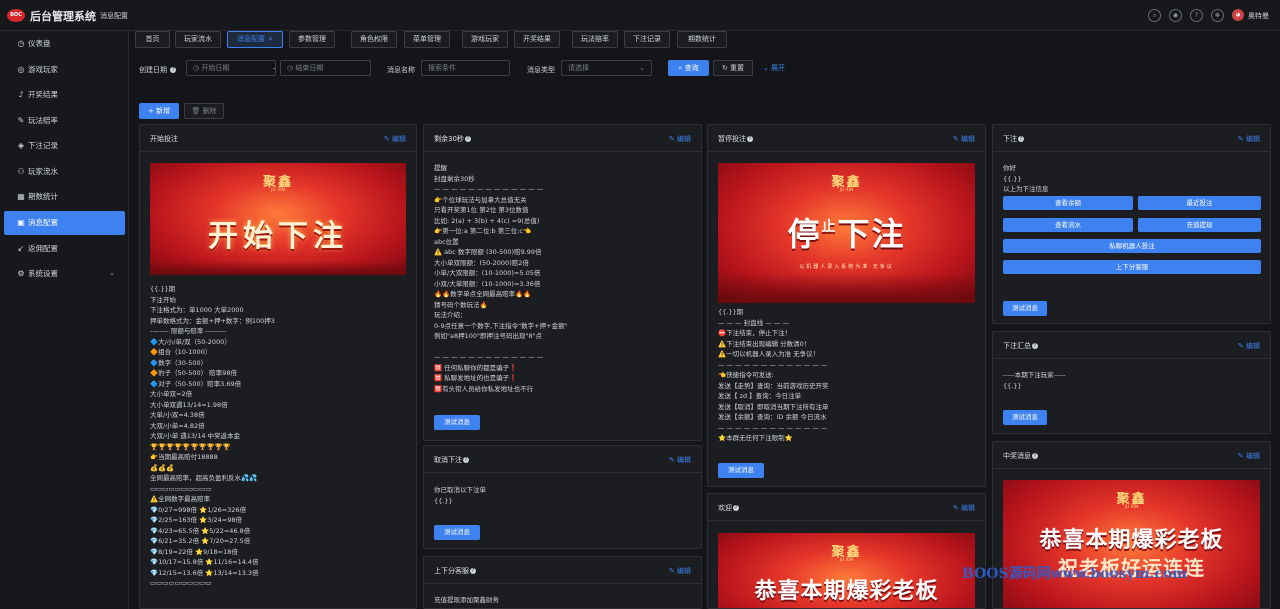  I want to click on add-button: + 新增, so click(159, 111).